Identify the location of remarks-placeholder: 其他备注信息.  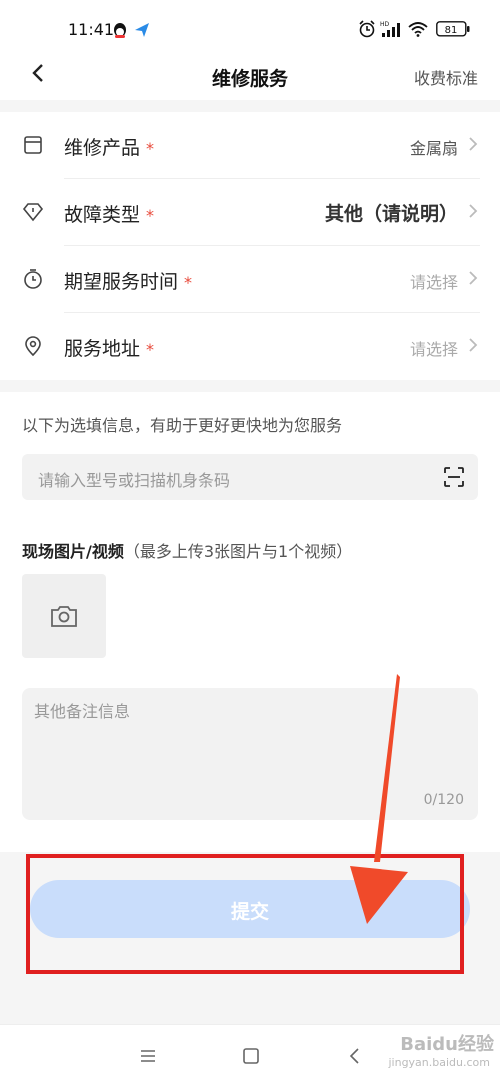
(82, 711).